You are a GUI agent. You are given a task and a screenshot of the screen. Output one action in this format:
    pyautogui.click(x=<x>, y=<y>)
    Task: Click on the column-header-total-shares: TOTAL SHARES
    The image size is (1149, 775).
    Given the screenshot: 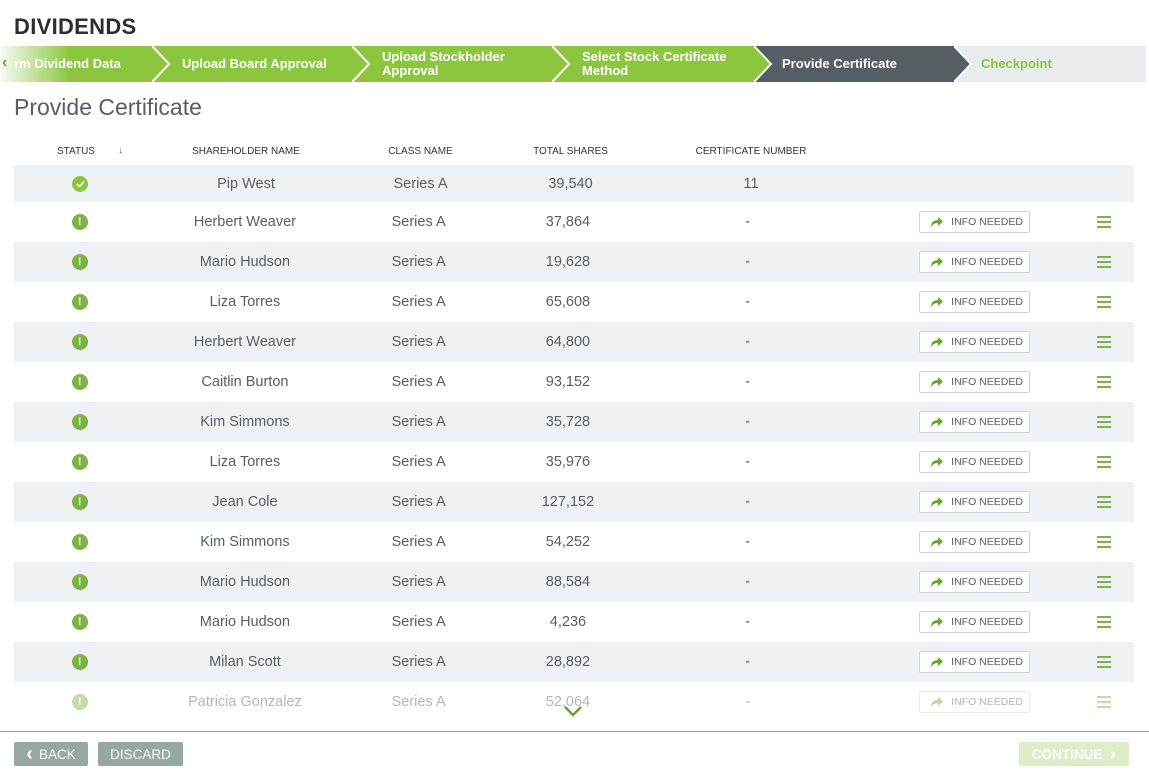 What is the action you would take?
    pyautogui.click(x=570, y=151)
    